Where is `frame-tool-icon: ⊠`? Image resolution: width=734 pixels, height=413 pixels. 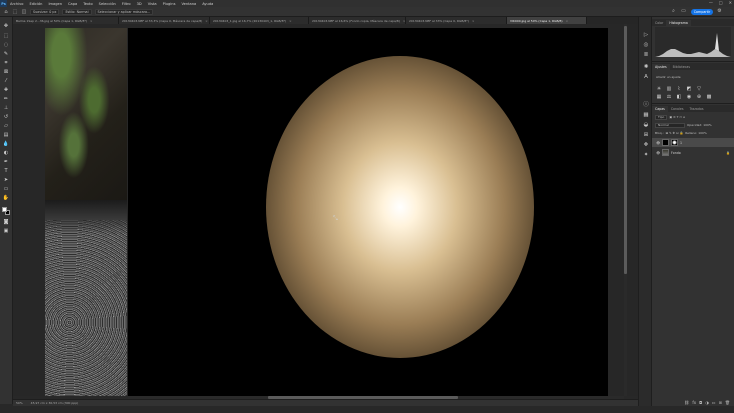
frame-tool-icon: ⊠ is located at coordinates (6, 72).